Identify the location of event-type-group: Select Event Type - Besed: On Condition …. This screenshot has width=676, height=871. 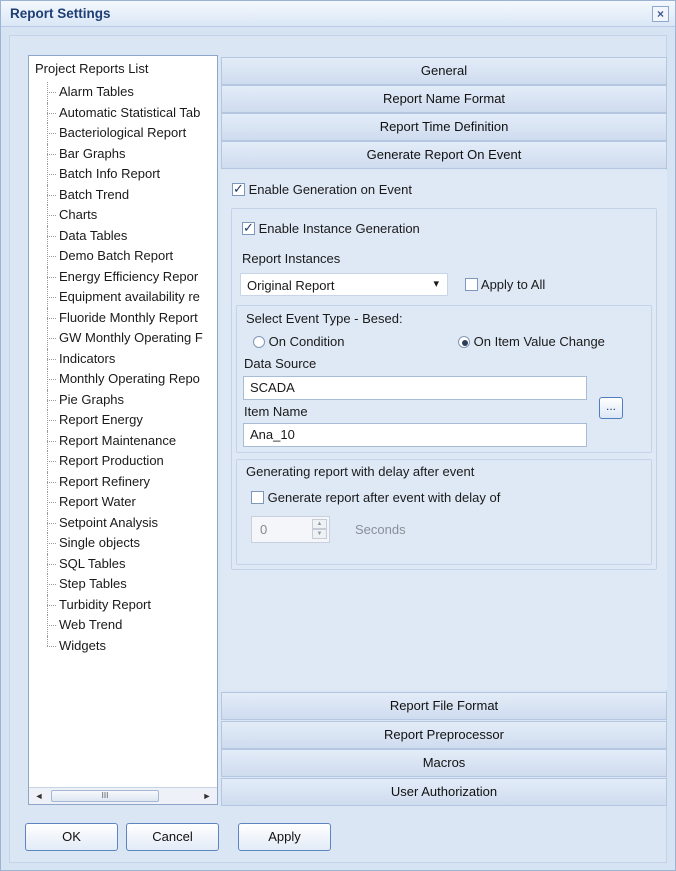
(444, 379).